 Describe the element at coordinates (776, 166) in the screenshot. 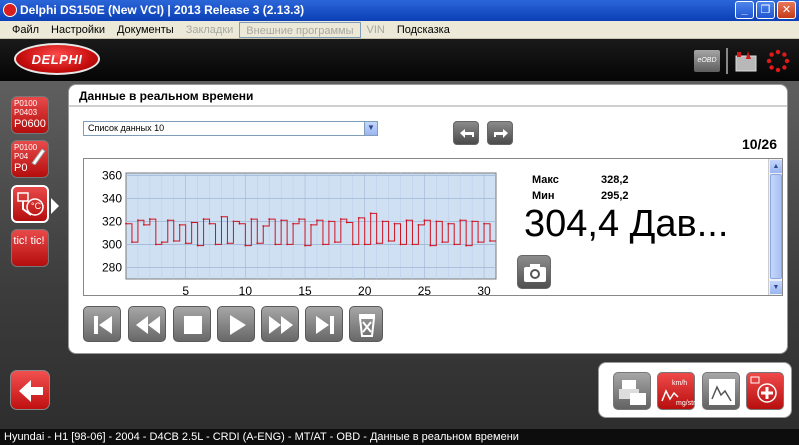

I see `scroll-up-icon: ▲` at that location.